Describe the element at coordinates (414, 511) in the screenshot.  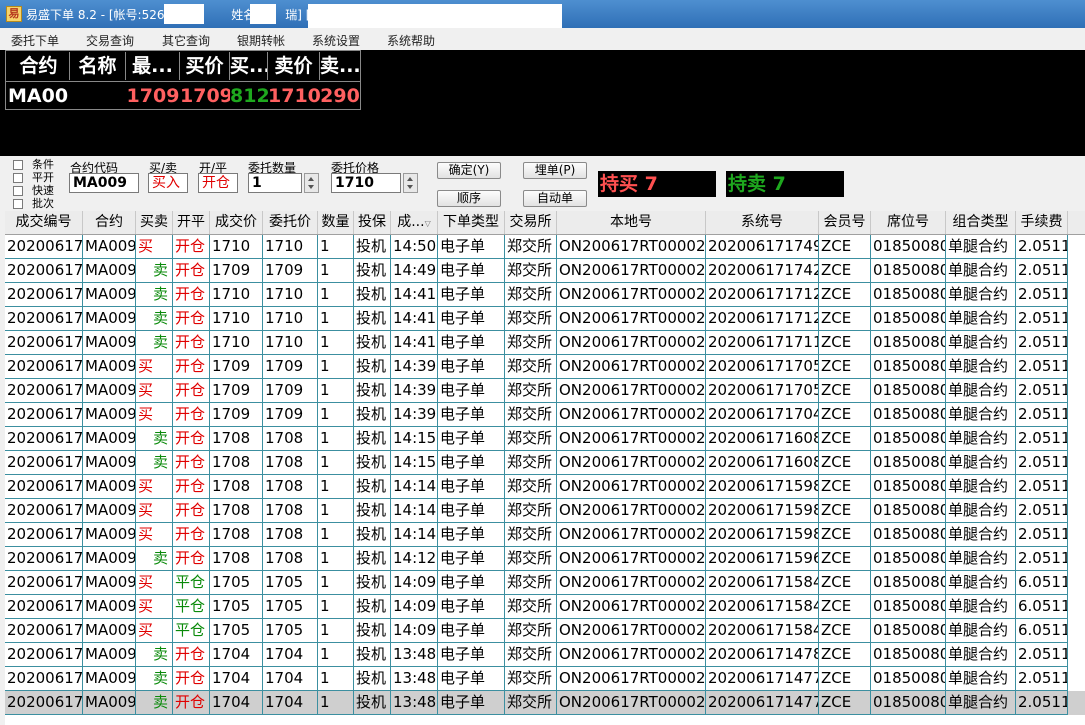
I see `cell-fill-time: 14:14:` at that location.